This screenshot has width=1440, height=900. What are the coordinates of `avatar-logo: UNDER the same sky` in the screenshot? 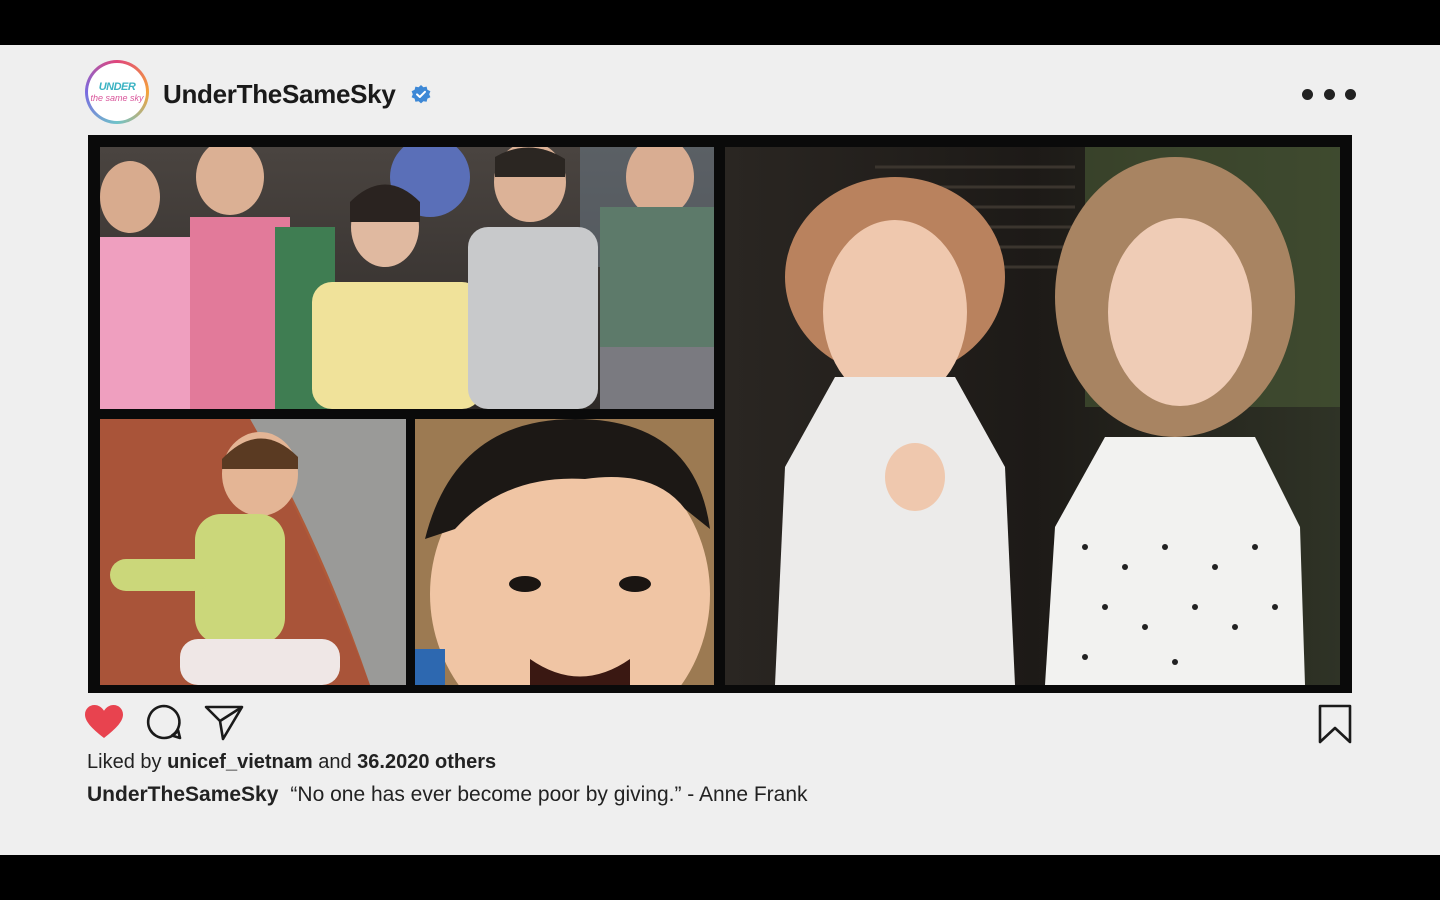 It's located at (117, 92).